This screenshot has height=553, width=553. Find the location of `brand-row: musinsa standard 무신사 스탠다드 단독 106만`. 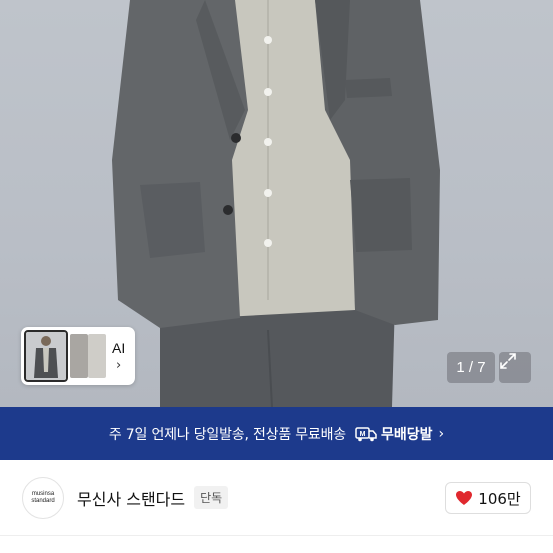

brand-row: musinsa standard 무신사 스탠다드 단독 106만 is located at coordinates (276, 498).